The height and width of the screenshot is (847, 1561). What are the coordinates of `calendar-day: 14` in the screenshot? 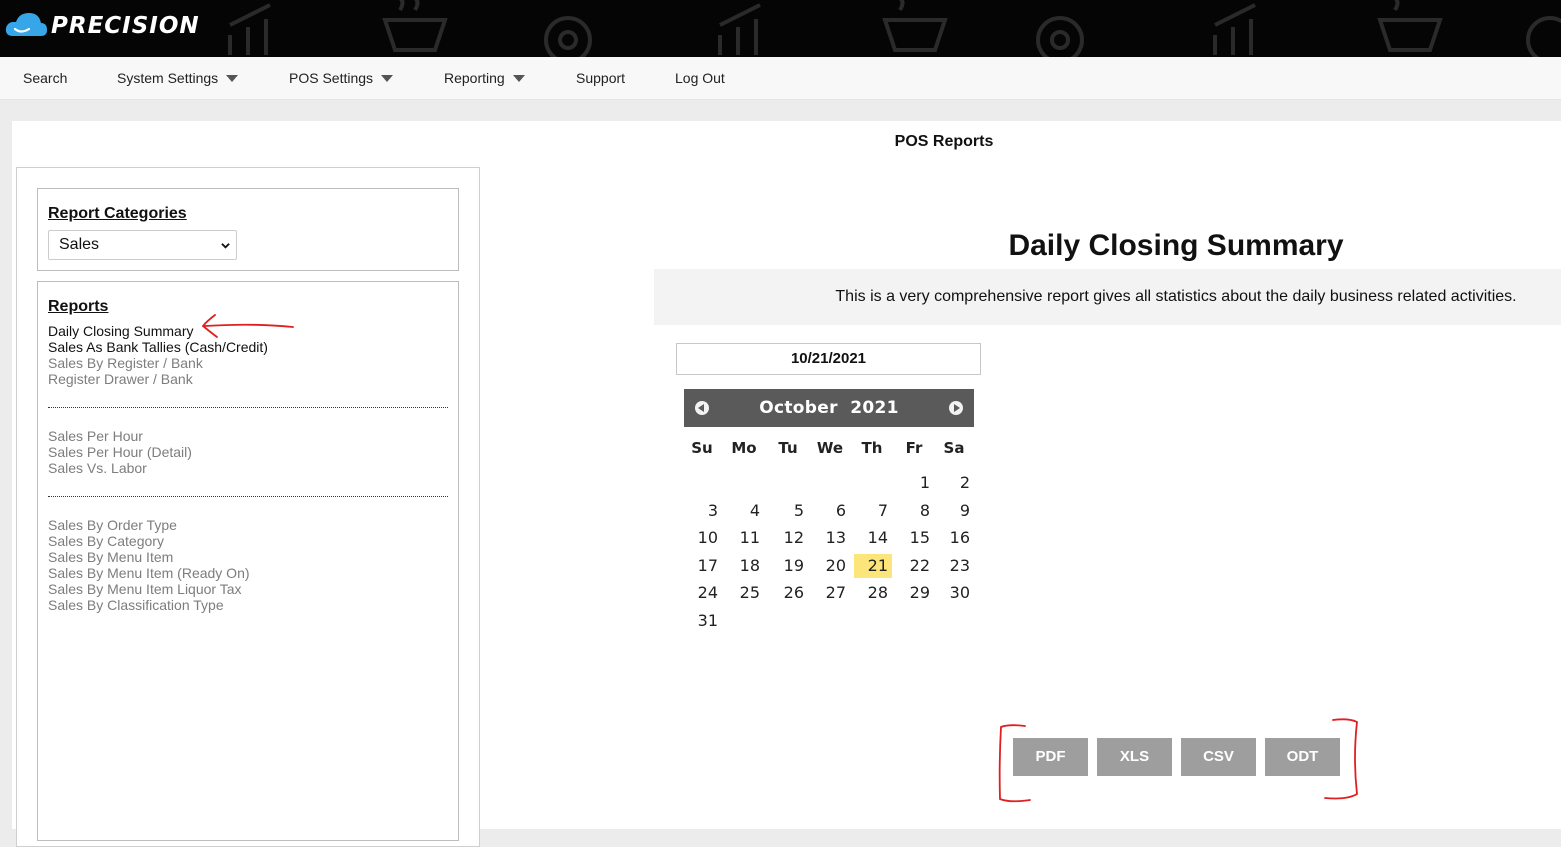 It's located at (873, 538).